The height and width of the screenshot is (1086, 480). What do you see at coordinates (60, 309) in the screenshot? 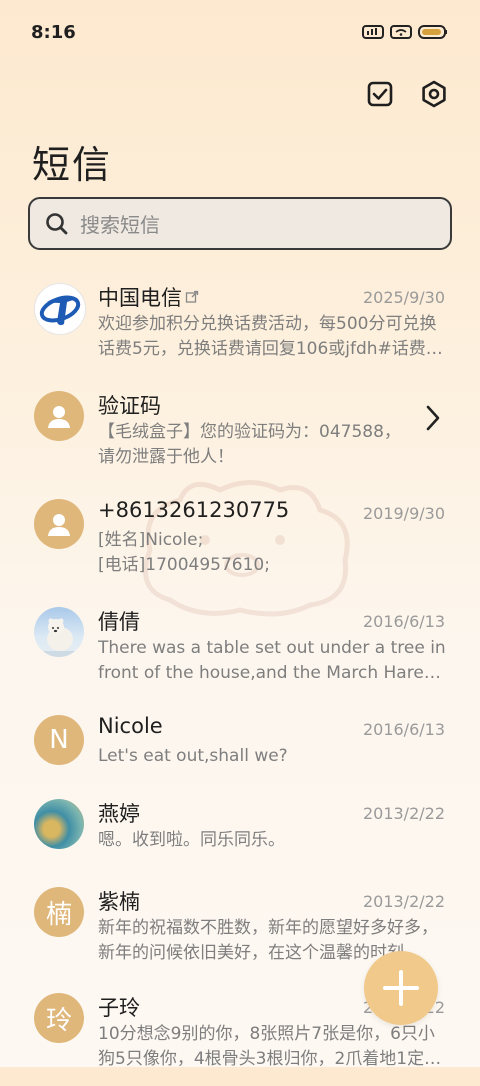
I see `china-telecom-logo` at bounding box center [60, 309].